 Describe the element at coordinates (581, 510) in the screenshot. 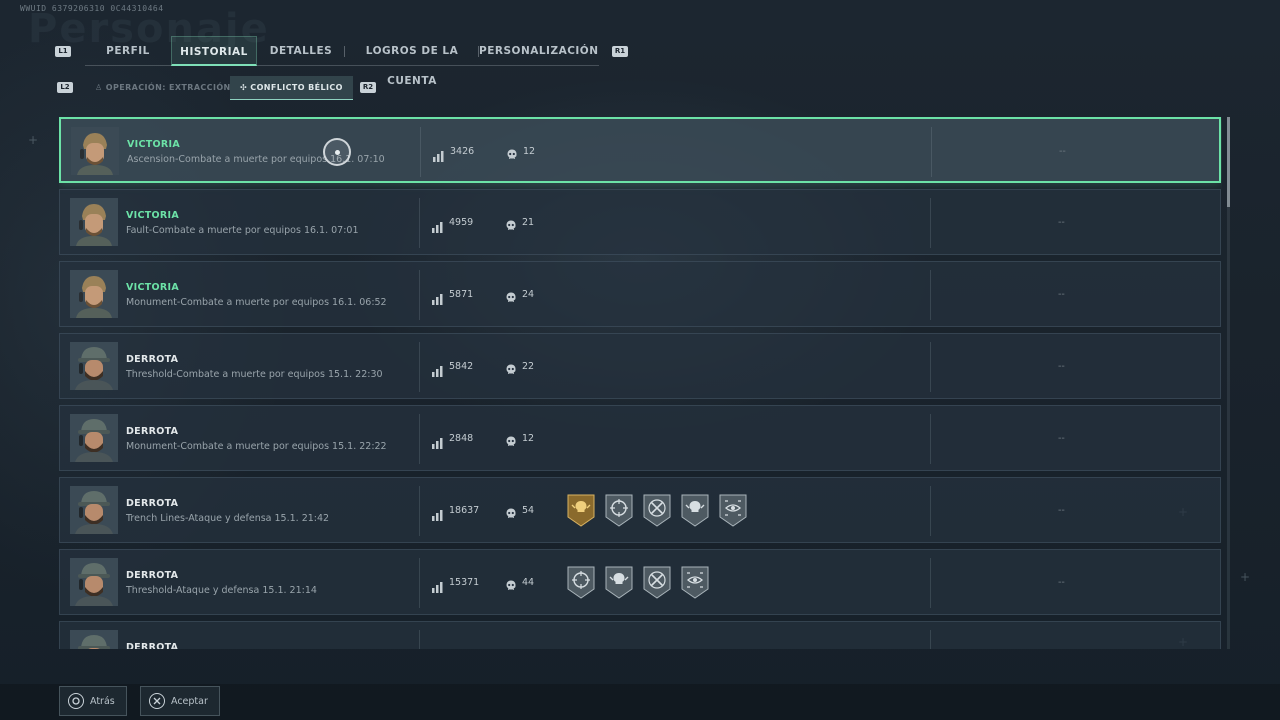

I see `gold-skull-medal-icon` at that location.